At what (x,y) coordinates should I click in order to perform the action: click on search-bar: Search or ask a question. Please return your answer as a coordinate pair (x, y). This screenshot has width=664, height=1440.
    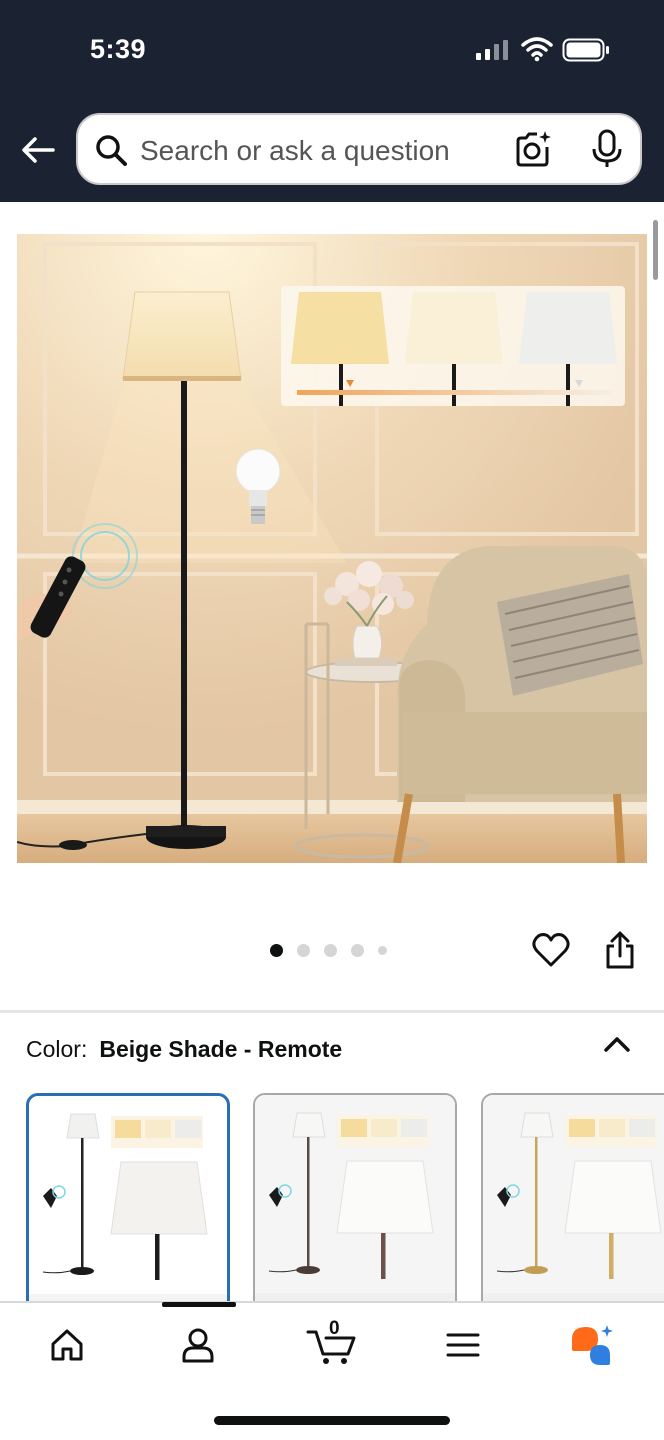
    Looking at the image, I should click on (359, 149).